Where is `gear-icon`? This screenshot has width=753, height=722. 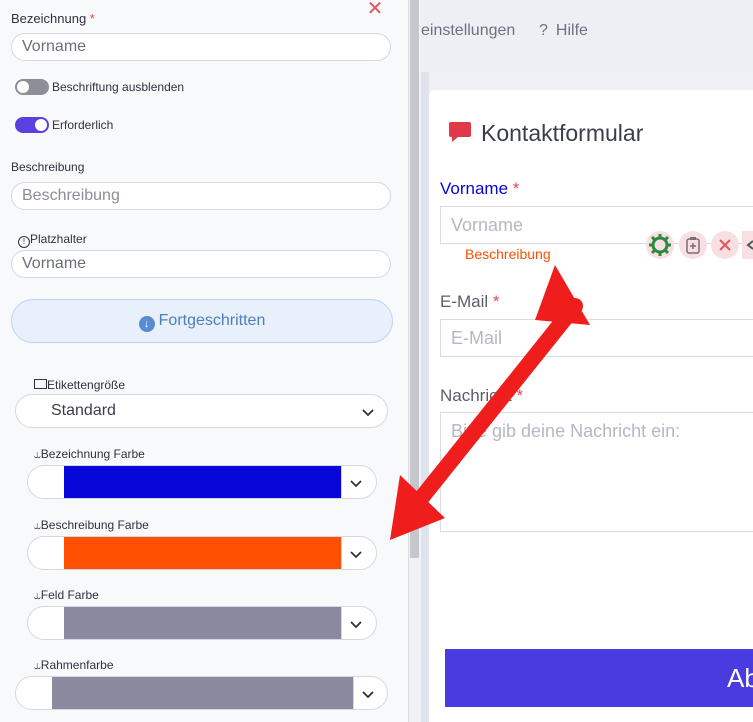
gear-icon is located at coordinates (660, 245).